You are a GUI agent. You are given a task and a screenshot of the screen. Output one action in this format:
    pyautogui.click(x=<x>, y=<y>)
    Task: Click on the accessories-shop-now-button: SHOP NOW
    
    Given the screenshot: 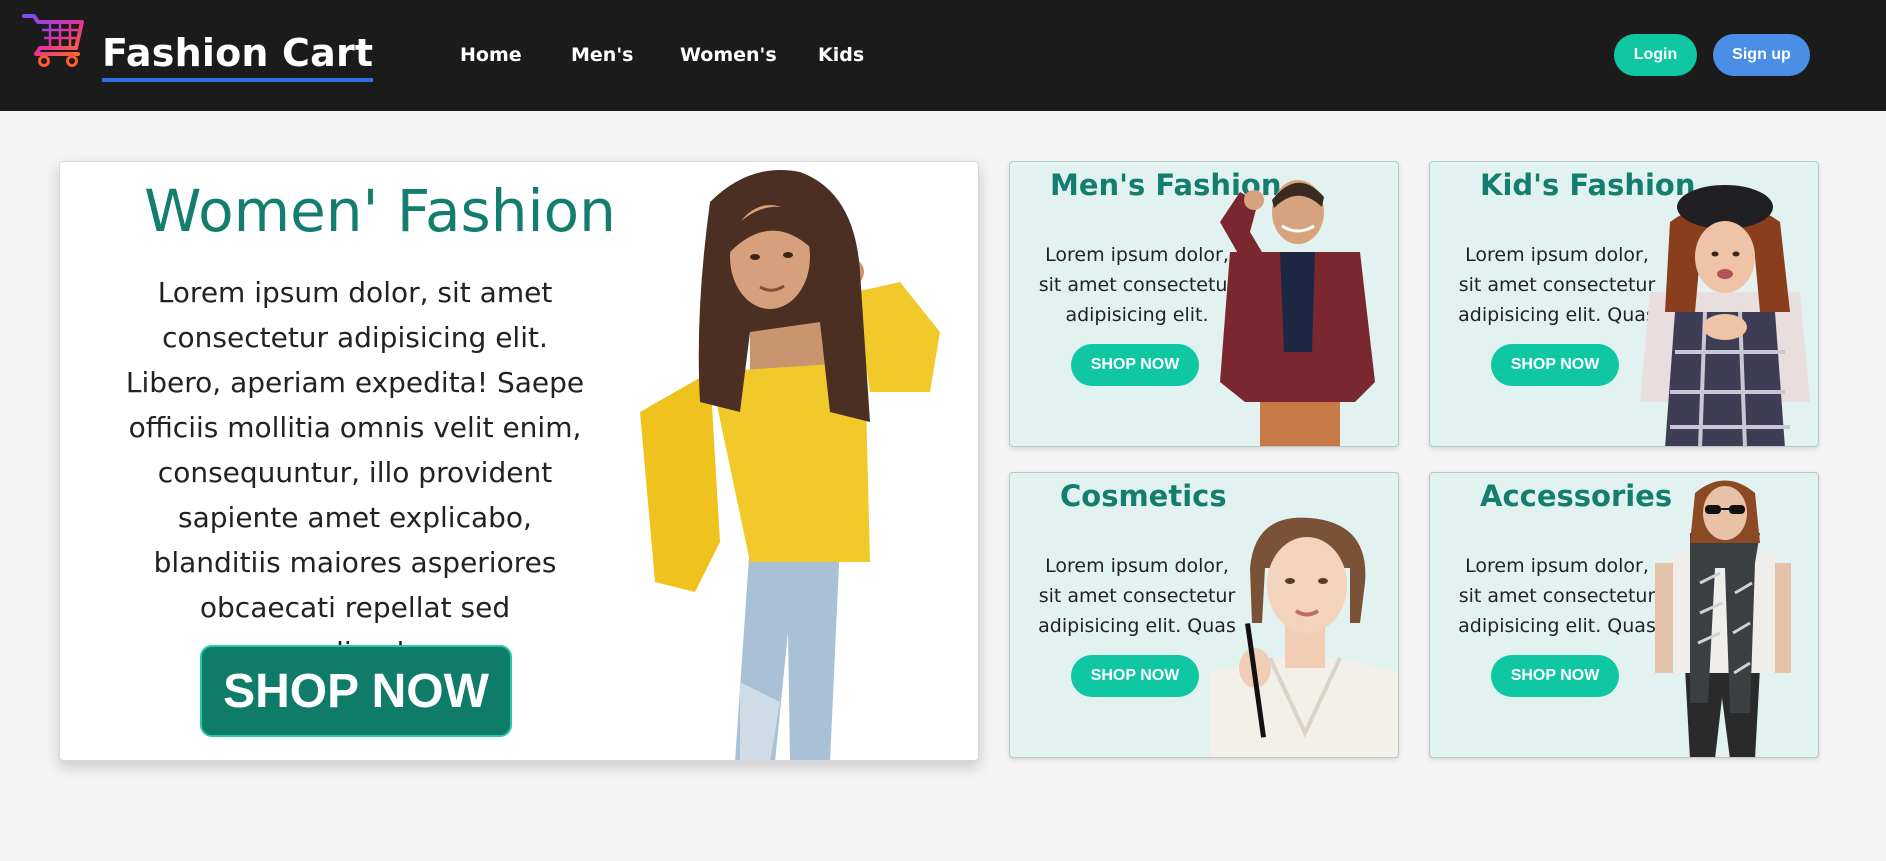 What is the action you would take?
    pyautogui.click(x=1555, y=676)
    